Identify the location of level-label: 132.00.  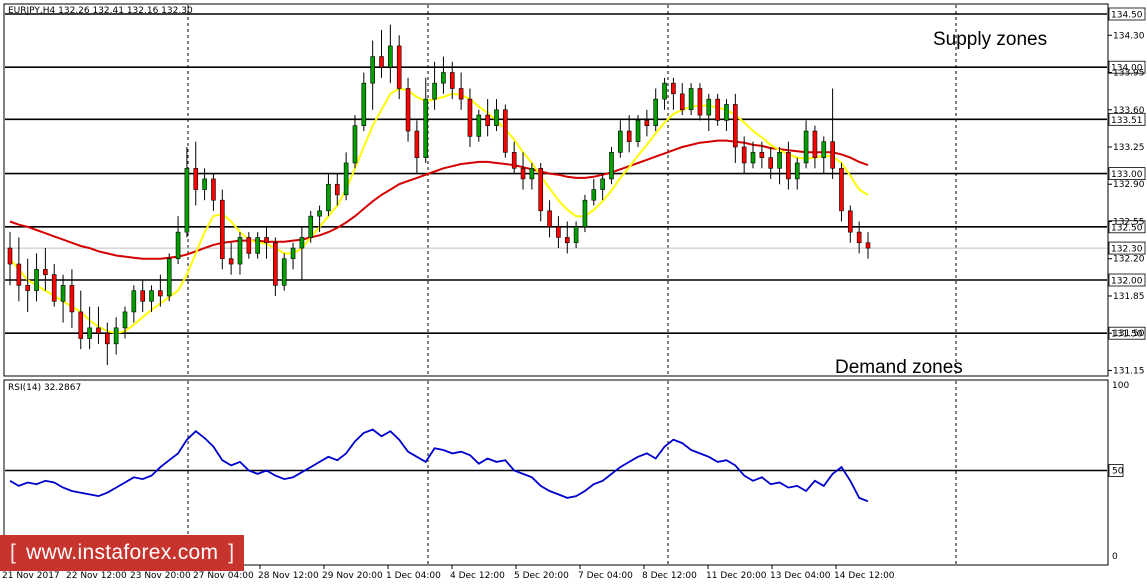
(1127, 282).